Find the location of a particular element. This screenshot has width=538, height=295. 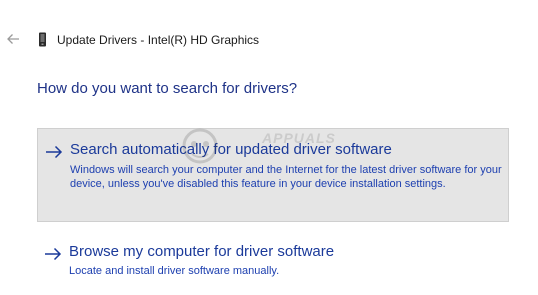

window-title: Update Drivers - Intel(R) HD Graphics is located at coordinates (158, 40).